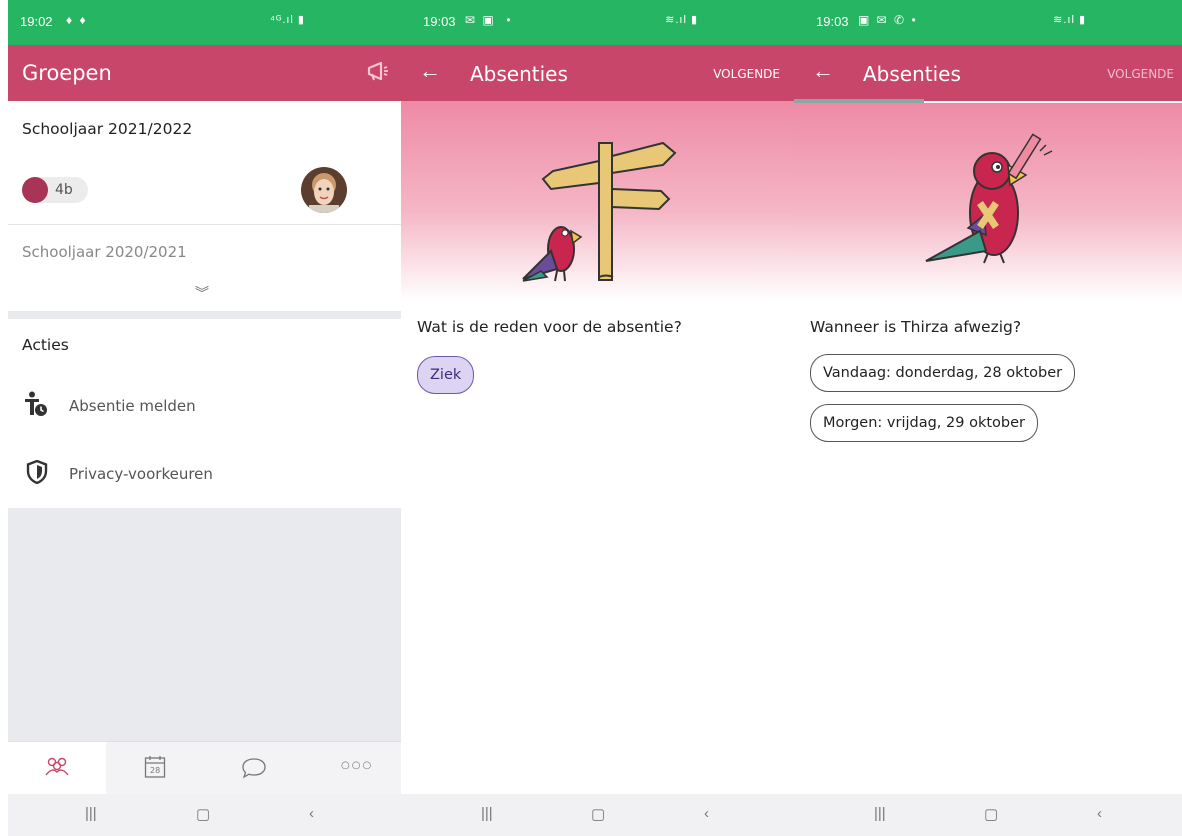 The image size is (1182, 836). I want to click on tab-chat, so click(253, 768).